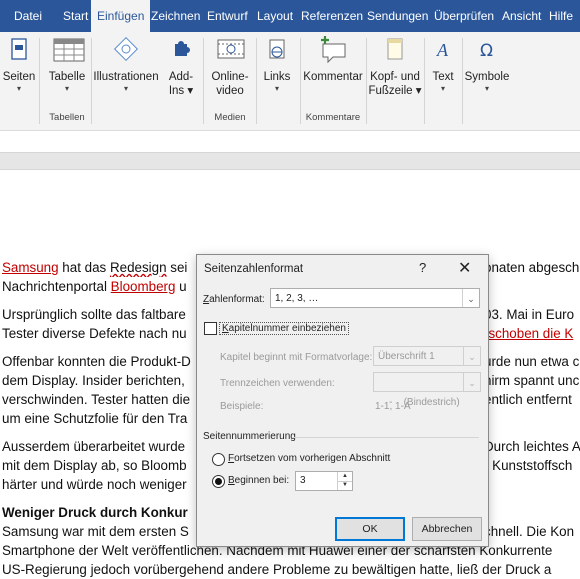 The width and height of the screenshot is (580, 579). What do you see at coordinates (254, 269) in the screenshot?
I see `dialog-title: Seitenzahlenformat` at bounding box center [254, 269].